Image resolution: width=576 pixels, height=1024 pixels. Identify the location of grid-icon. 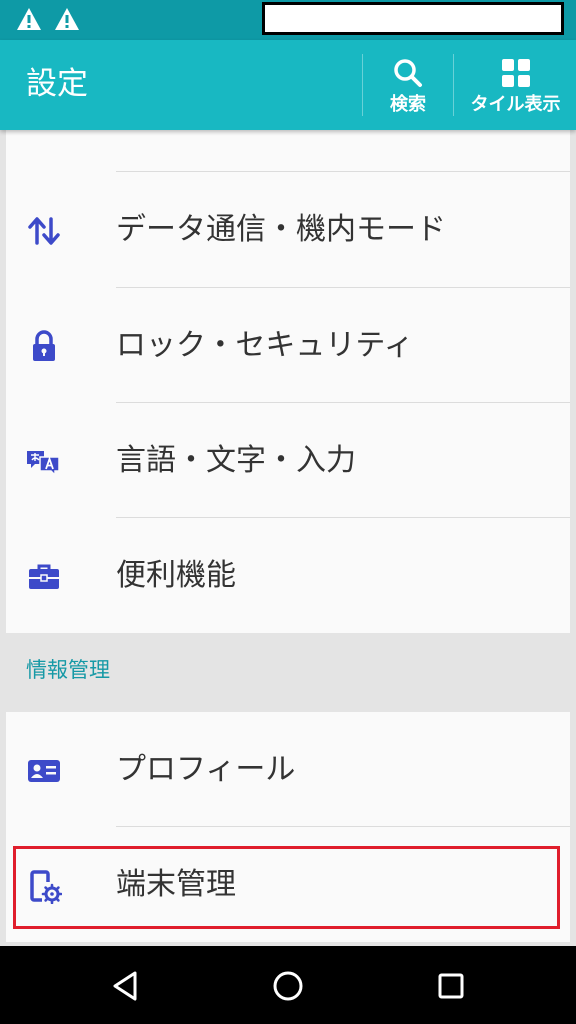
(515, 73).